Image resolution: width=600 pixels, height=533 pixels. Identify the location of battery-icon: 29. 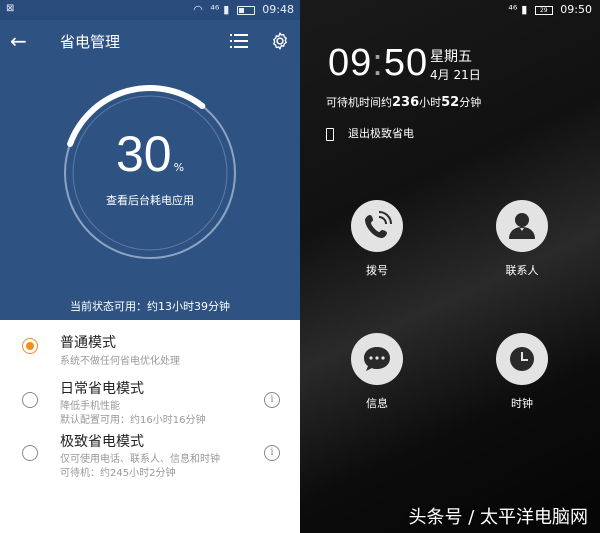
(543, 10).